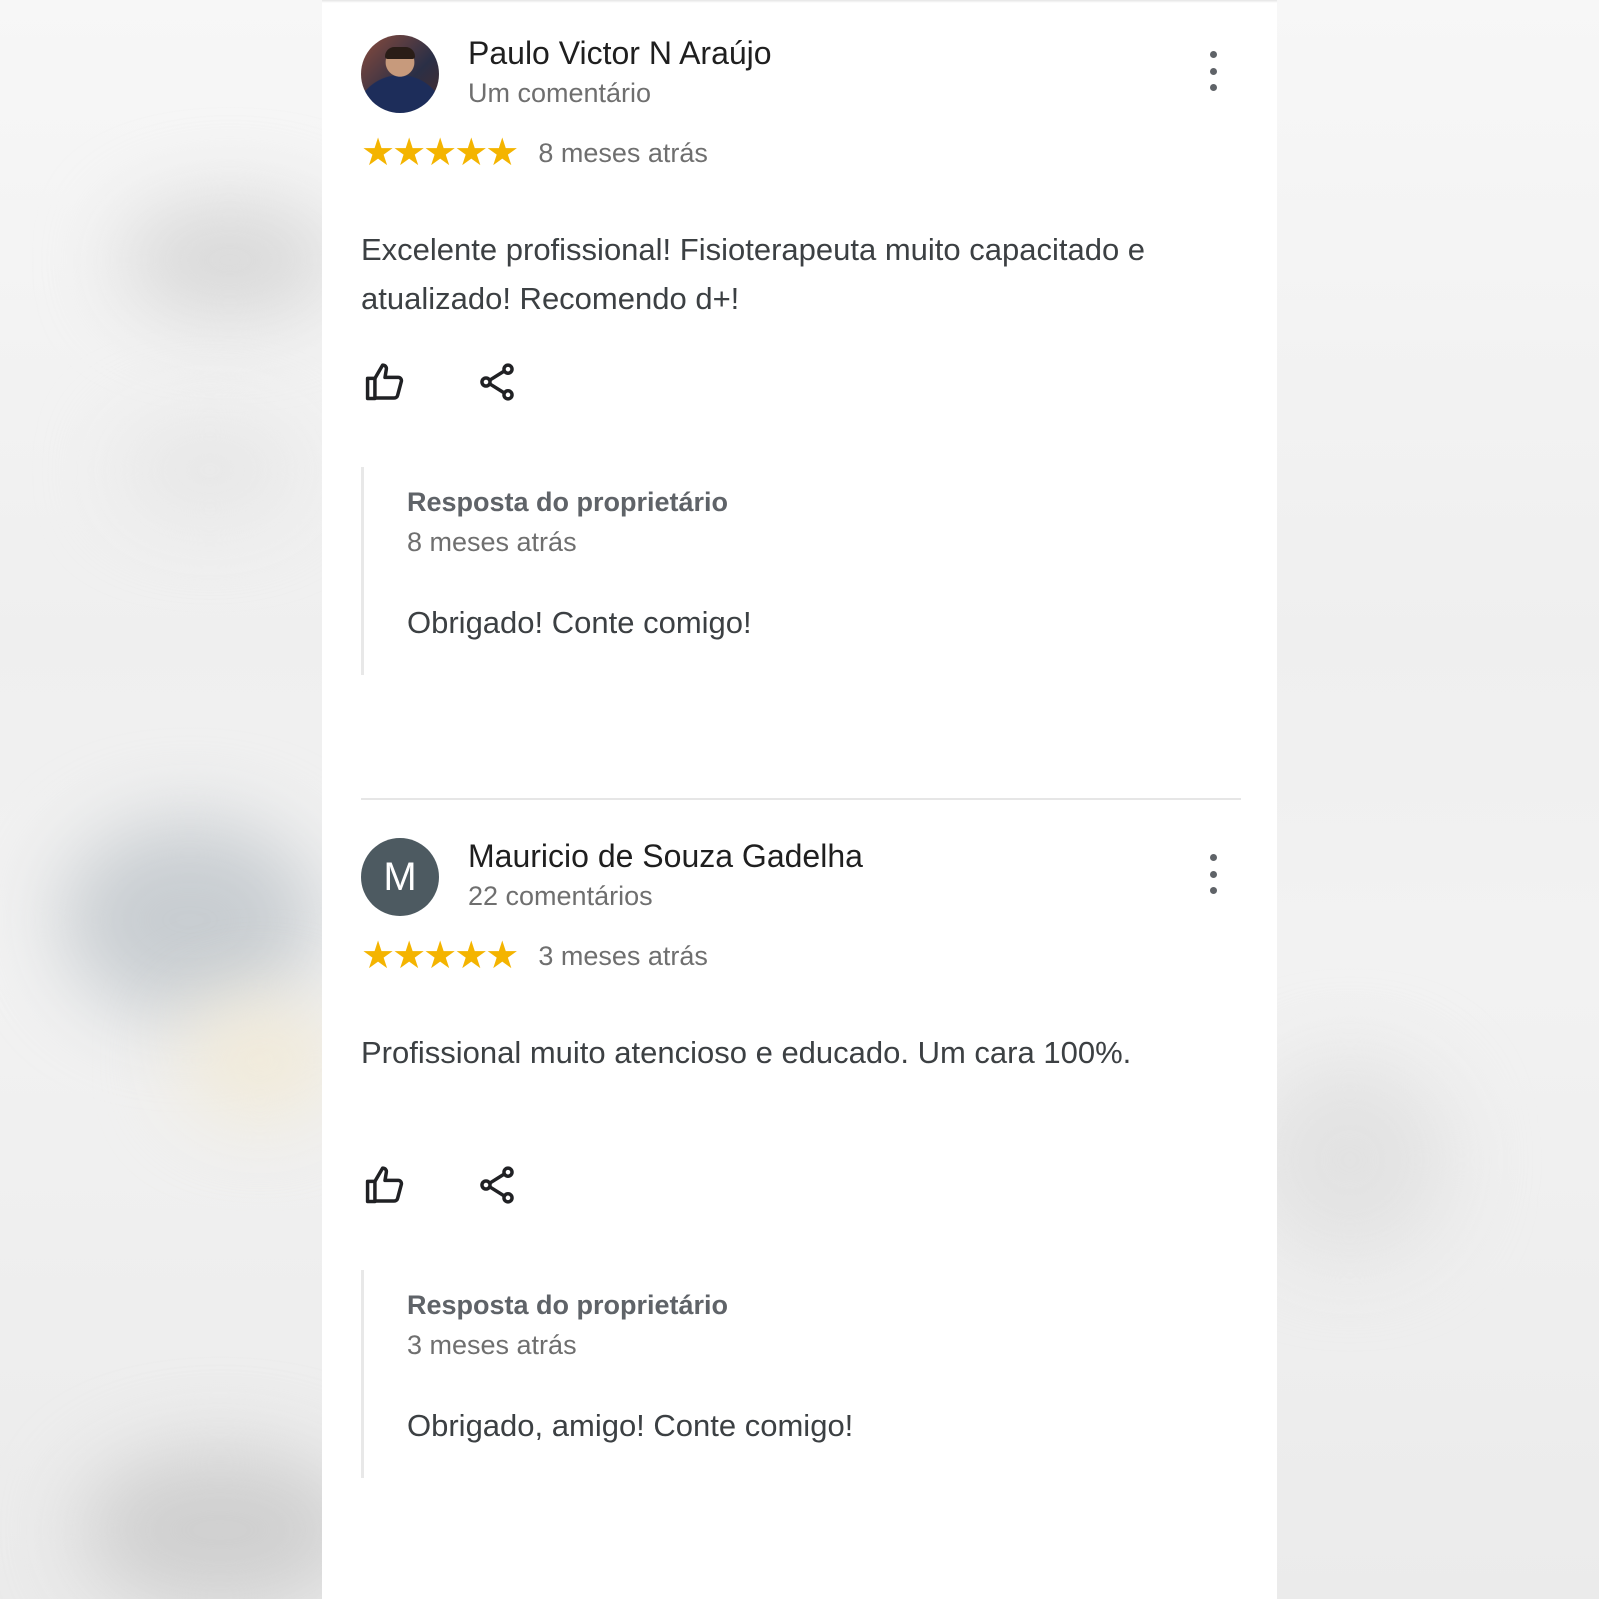 Image resolution: width=1599 pixels, height=1599 pixels. Describe the element at coordinates (630, 1425) in the screenshot. I see `owner-reply-text: Obrigado, amigo! Conte comigo!` at that location.